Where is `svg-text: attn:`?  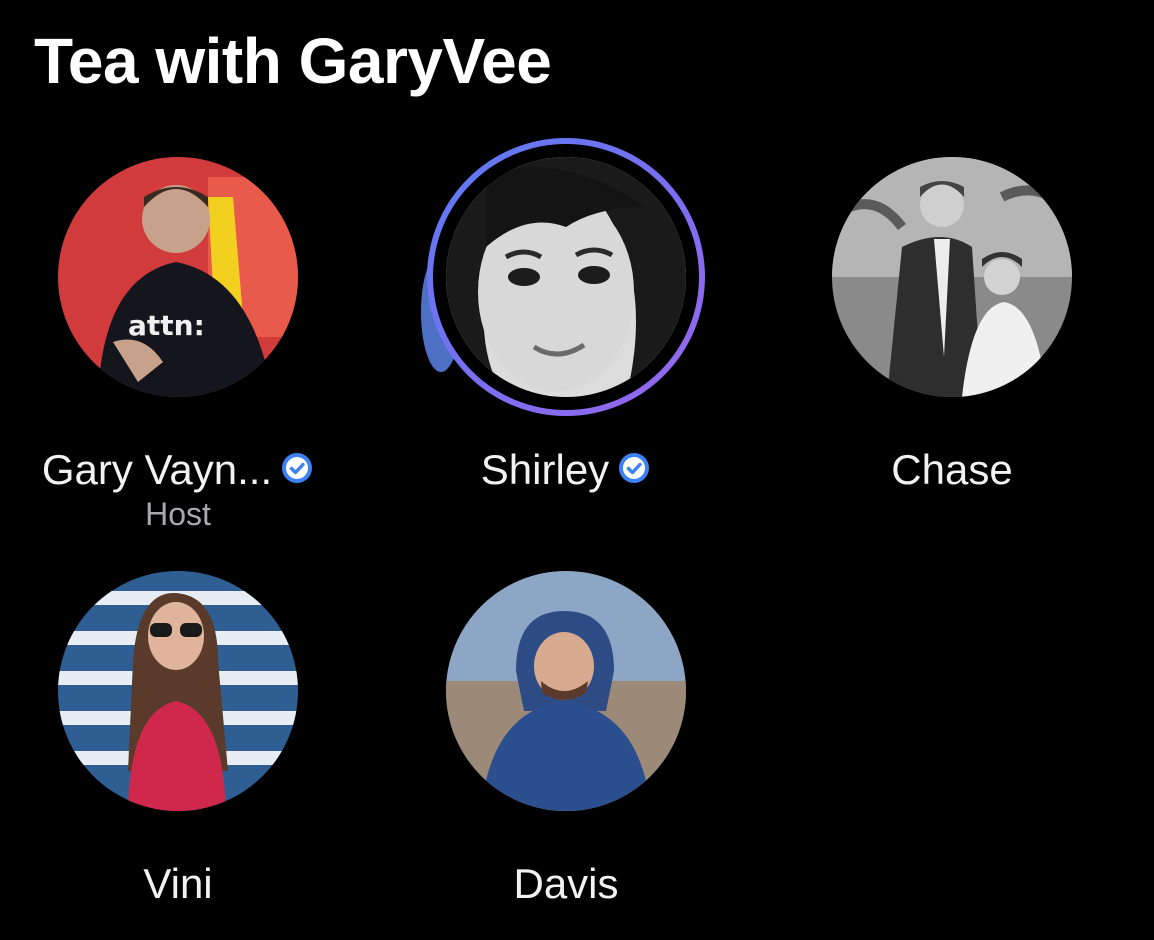 svg-text: attn: is located at coordinates (166, 325).